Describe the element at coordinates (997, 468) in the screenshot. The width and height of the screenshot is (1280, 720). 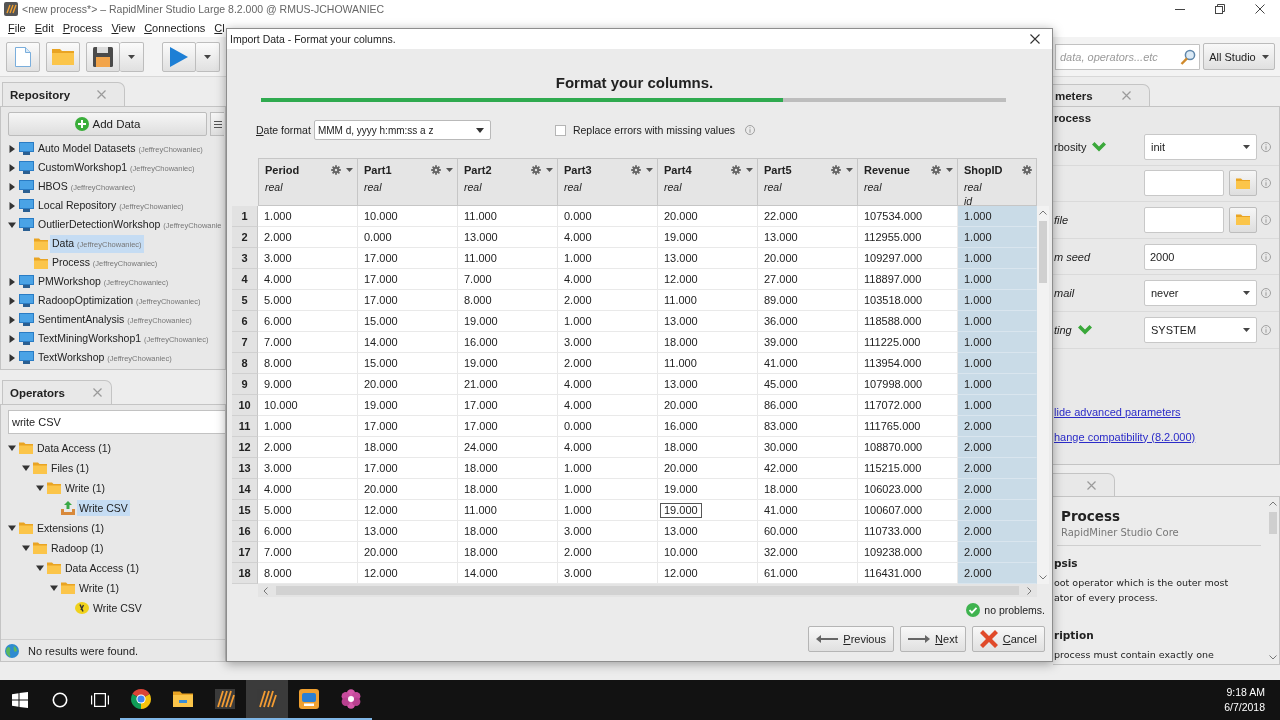
I see `table-cell: 2.000` at that location.